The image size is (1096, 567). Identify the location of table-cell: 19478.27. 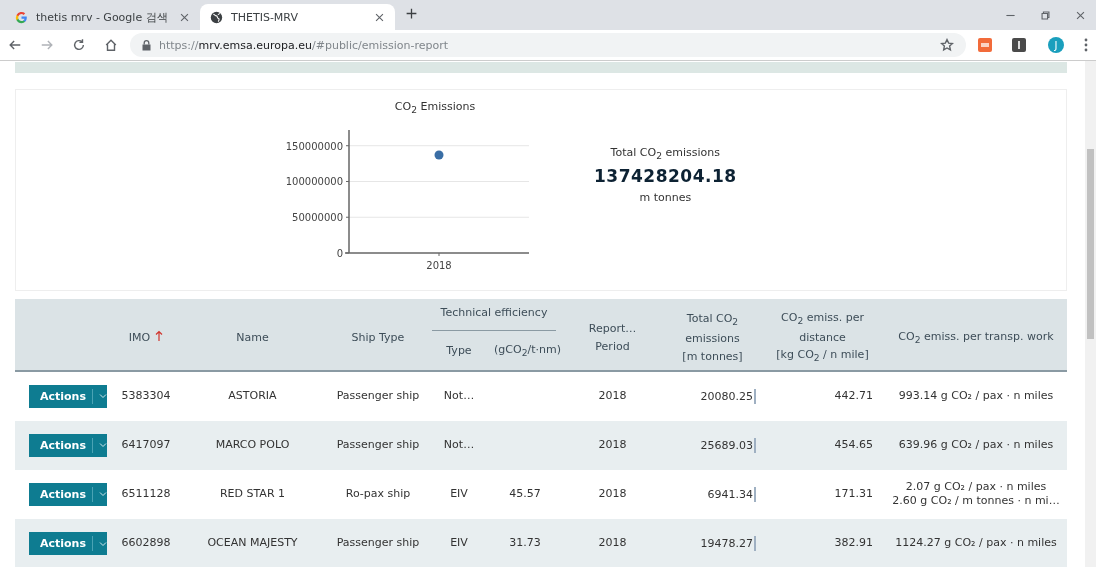
(726, 543).